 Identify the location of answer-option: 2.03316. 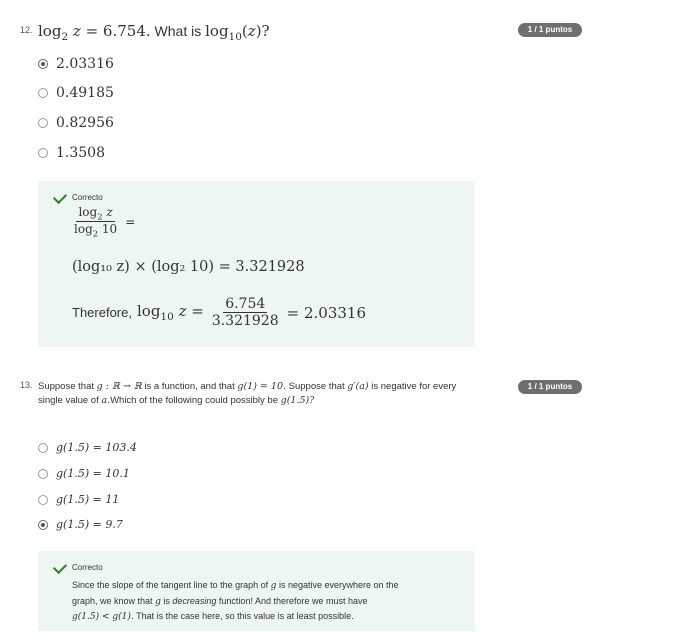
(76, 64).